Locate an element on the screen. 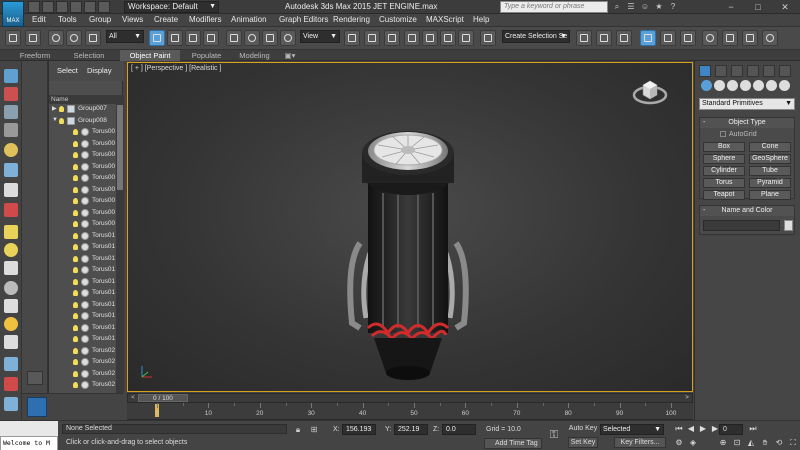 Image resolution: width=800 pixels, height=450 pixels. tab-populate: Populate is located at coordinates (206, 55).